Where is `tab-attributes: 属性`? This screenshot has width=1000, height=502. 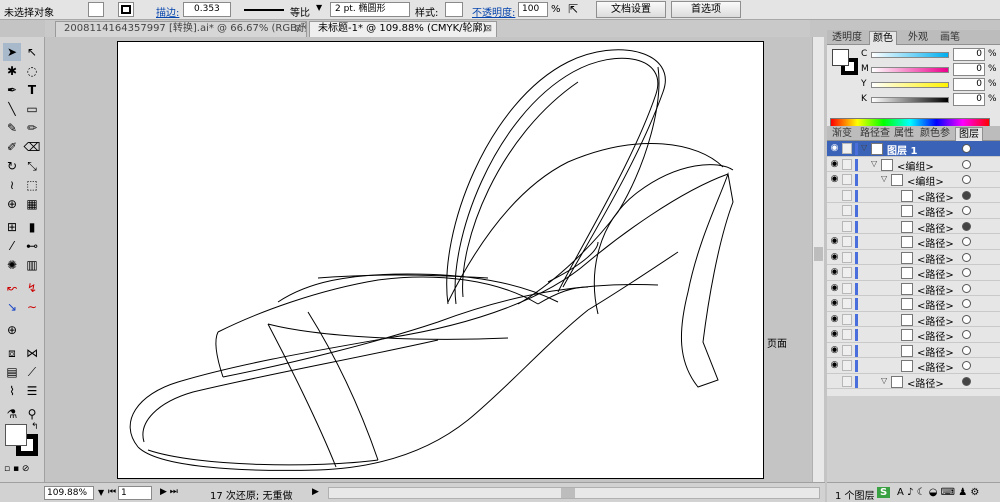 tab-attributes: 属性 is located at coordinates (904, 134).